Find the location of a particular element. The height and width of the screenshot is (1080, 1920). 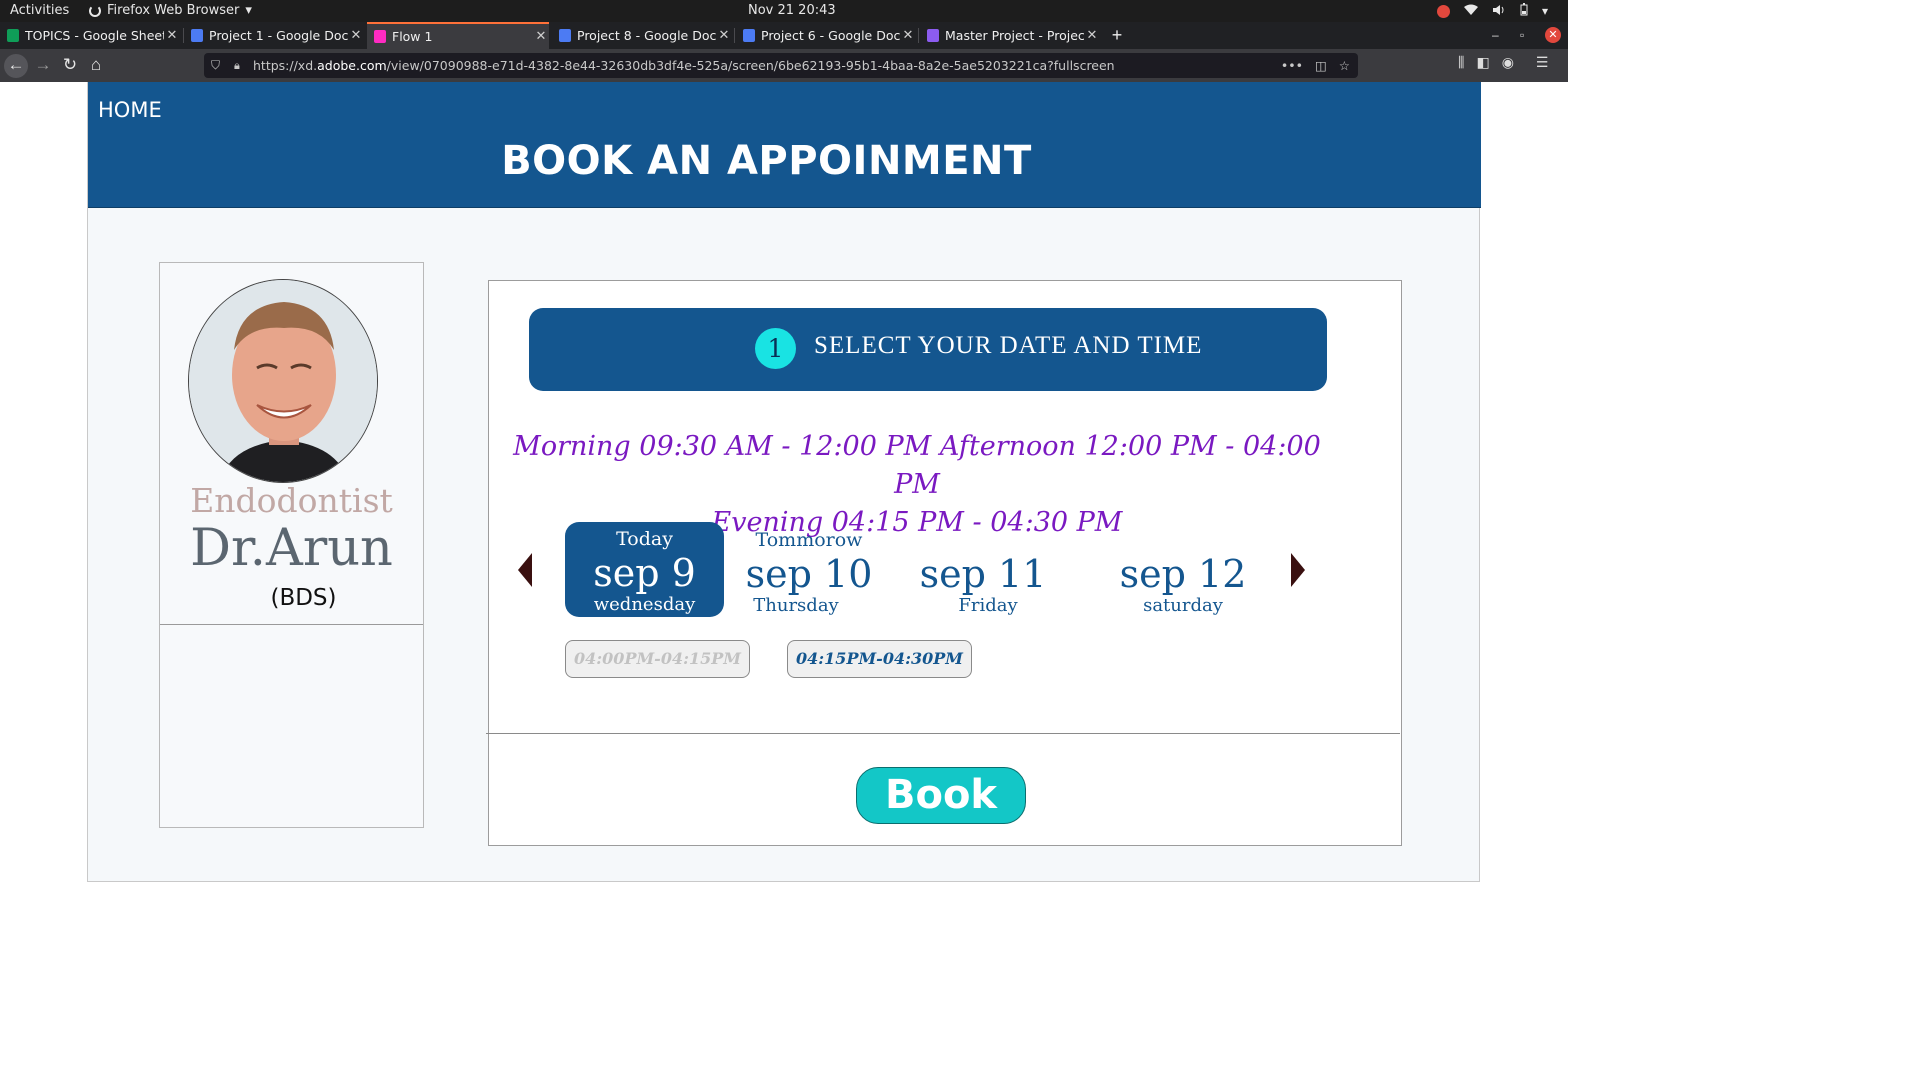

volume-icon is located at coordinates (1499, 11).